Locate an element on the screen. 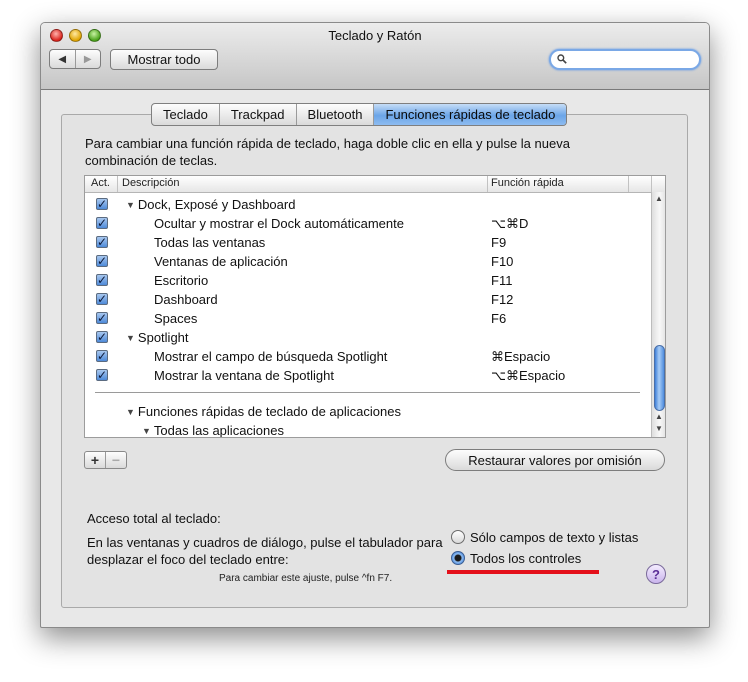  table-row: ✓ Spaces F6 is located at coordinates (368, 318).